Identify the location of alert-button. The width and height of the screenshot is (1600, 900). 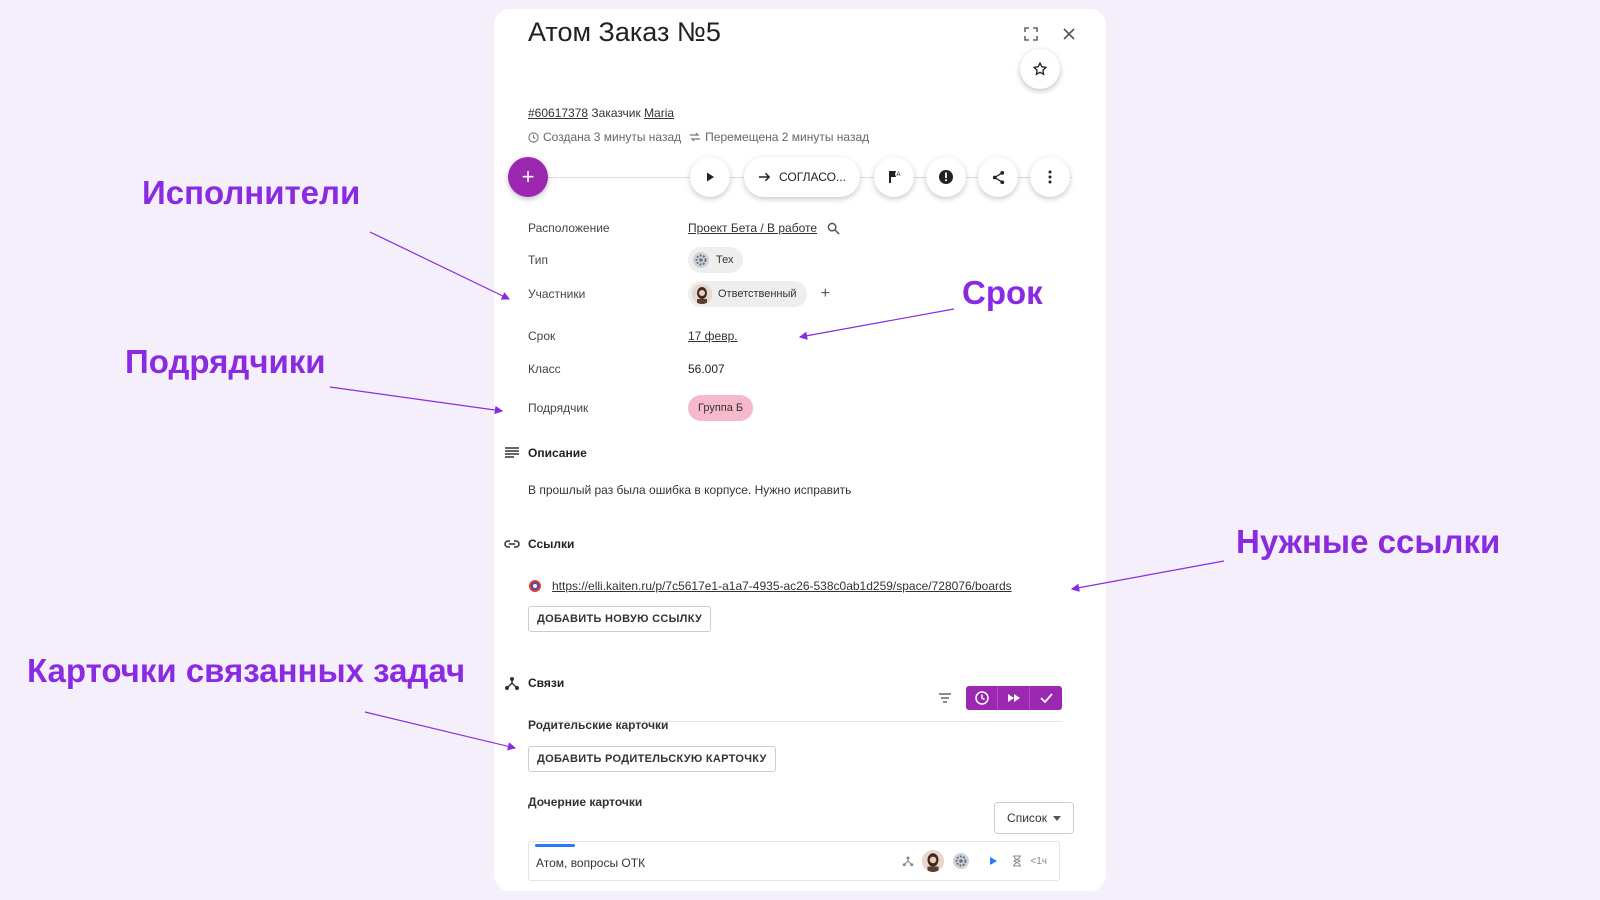
(946, 177).